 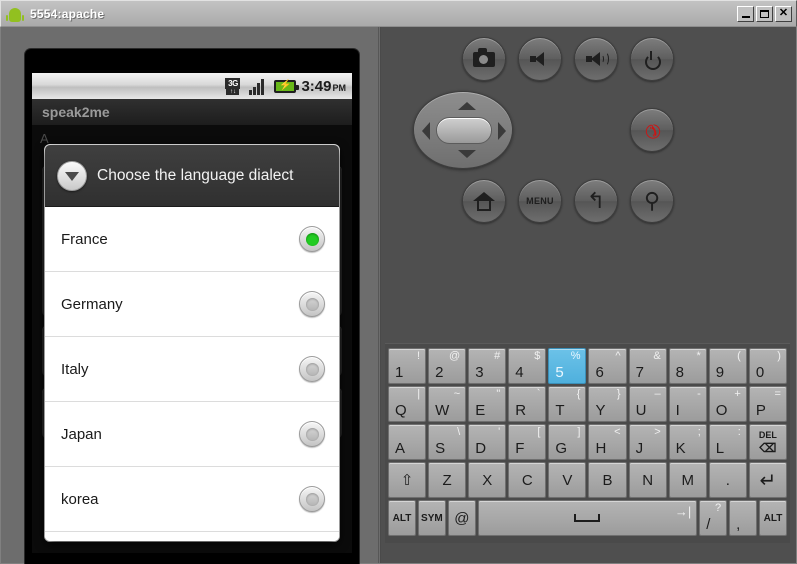 What do you see at coordinates (596, 201) in the screenshot?
I see `back-button: ↰` at bounding box center [596, 201].